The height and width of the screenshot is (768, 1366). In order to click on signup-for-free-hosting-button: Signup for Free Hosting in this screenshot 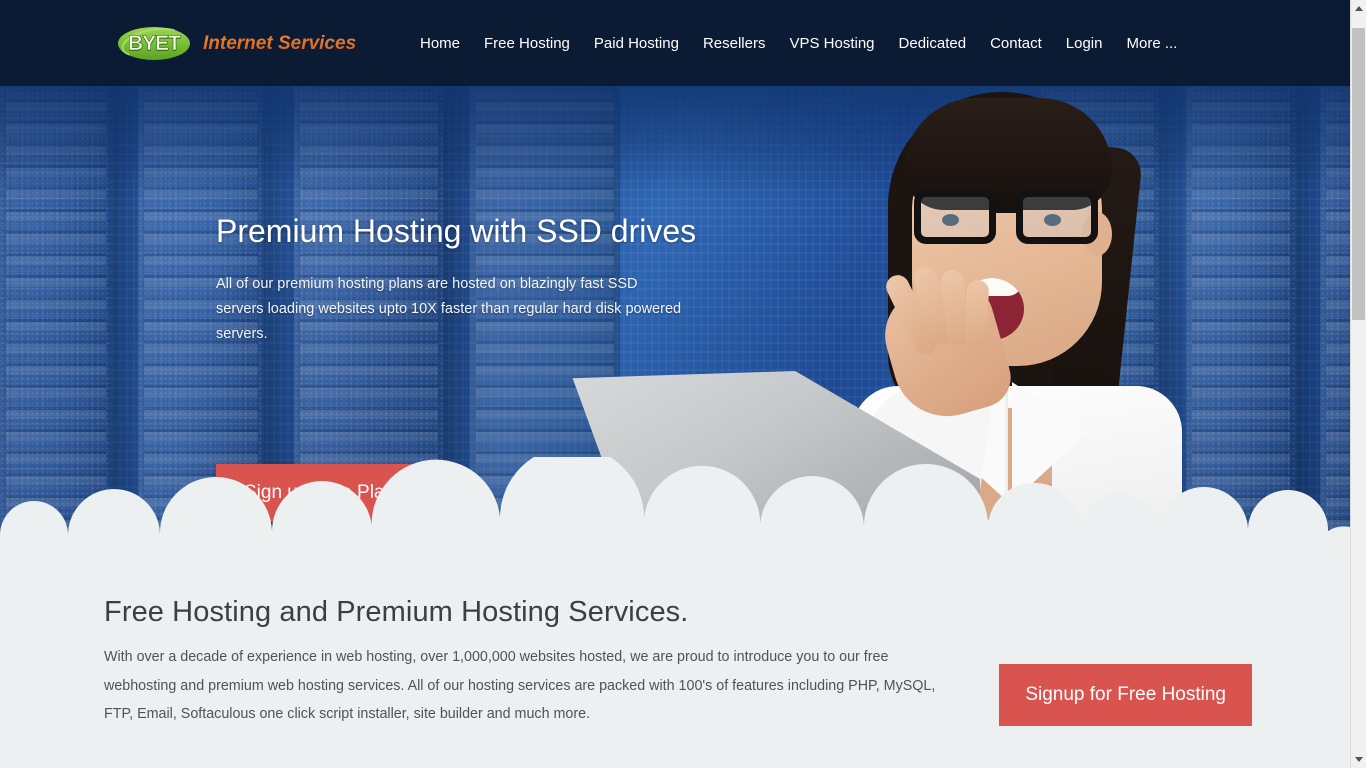, I will do `click(1125, 695)`.